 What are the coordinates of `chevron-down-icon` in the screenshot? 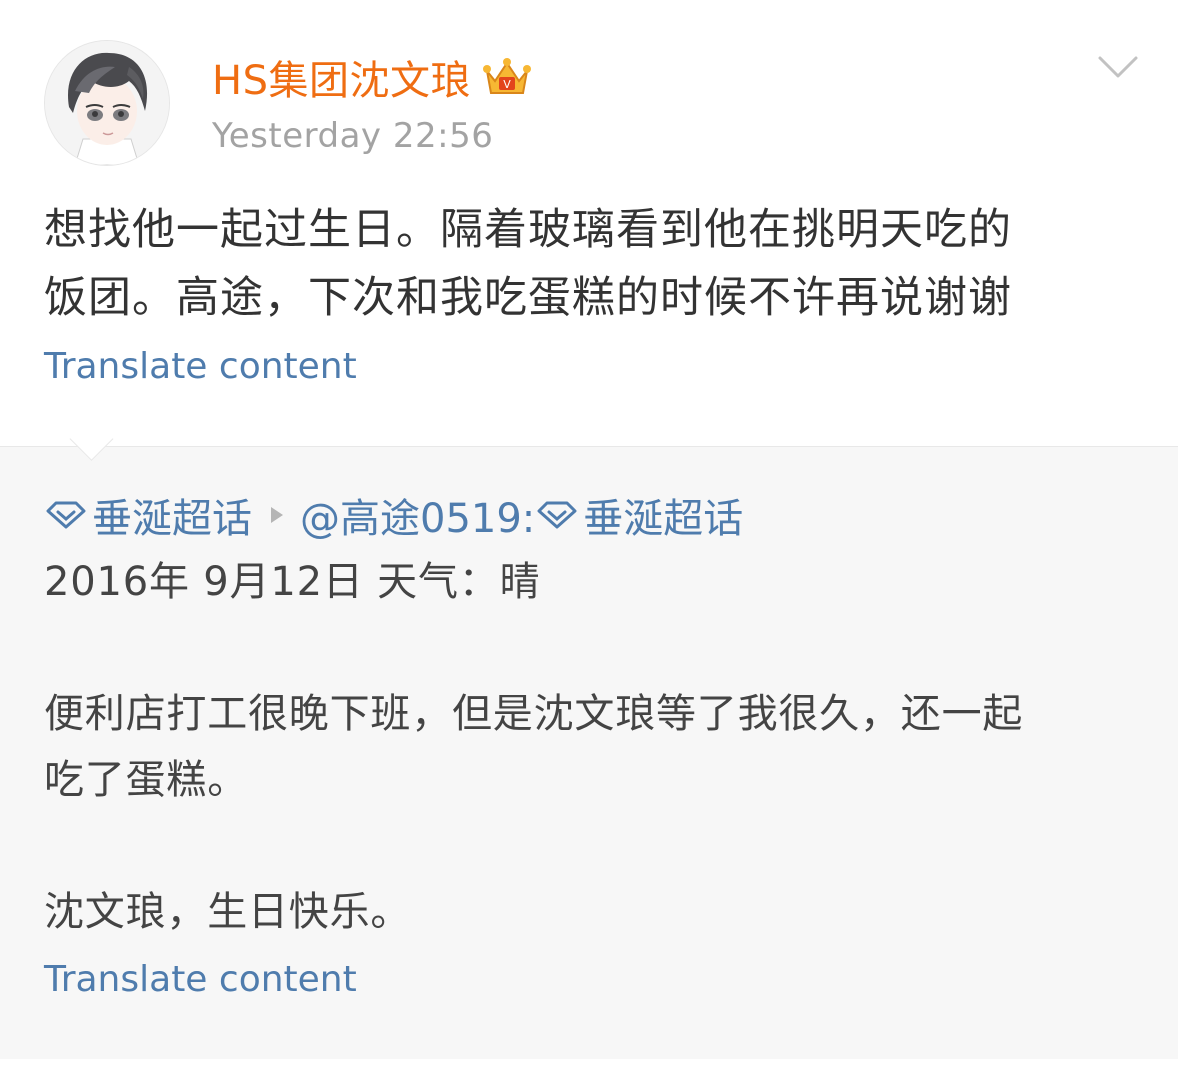 It's located at (1118, 67).